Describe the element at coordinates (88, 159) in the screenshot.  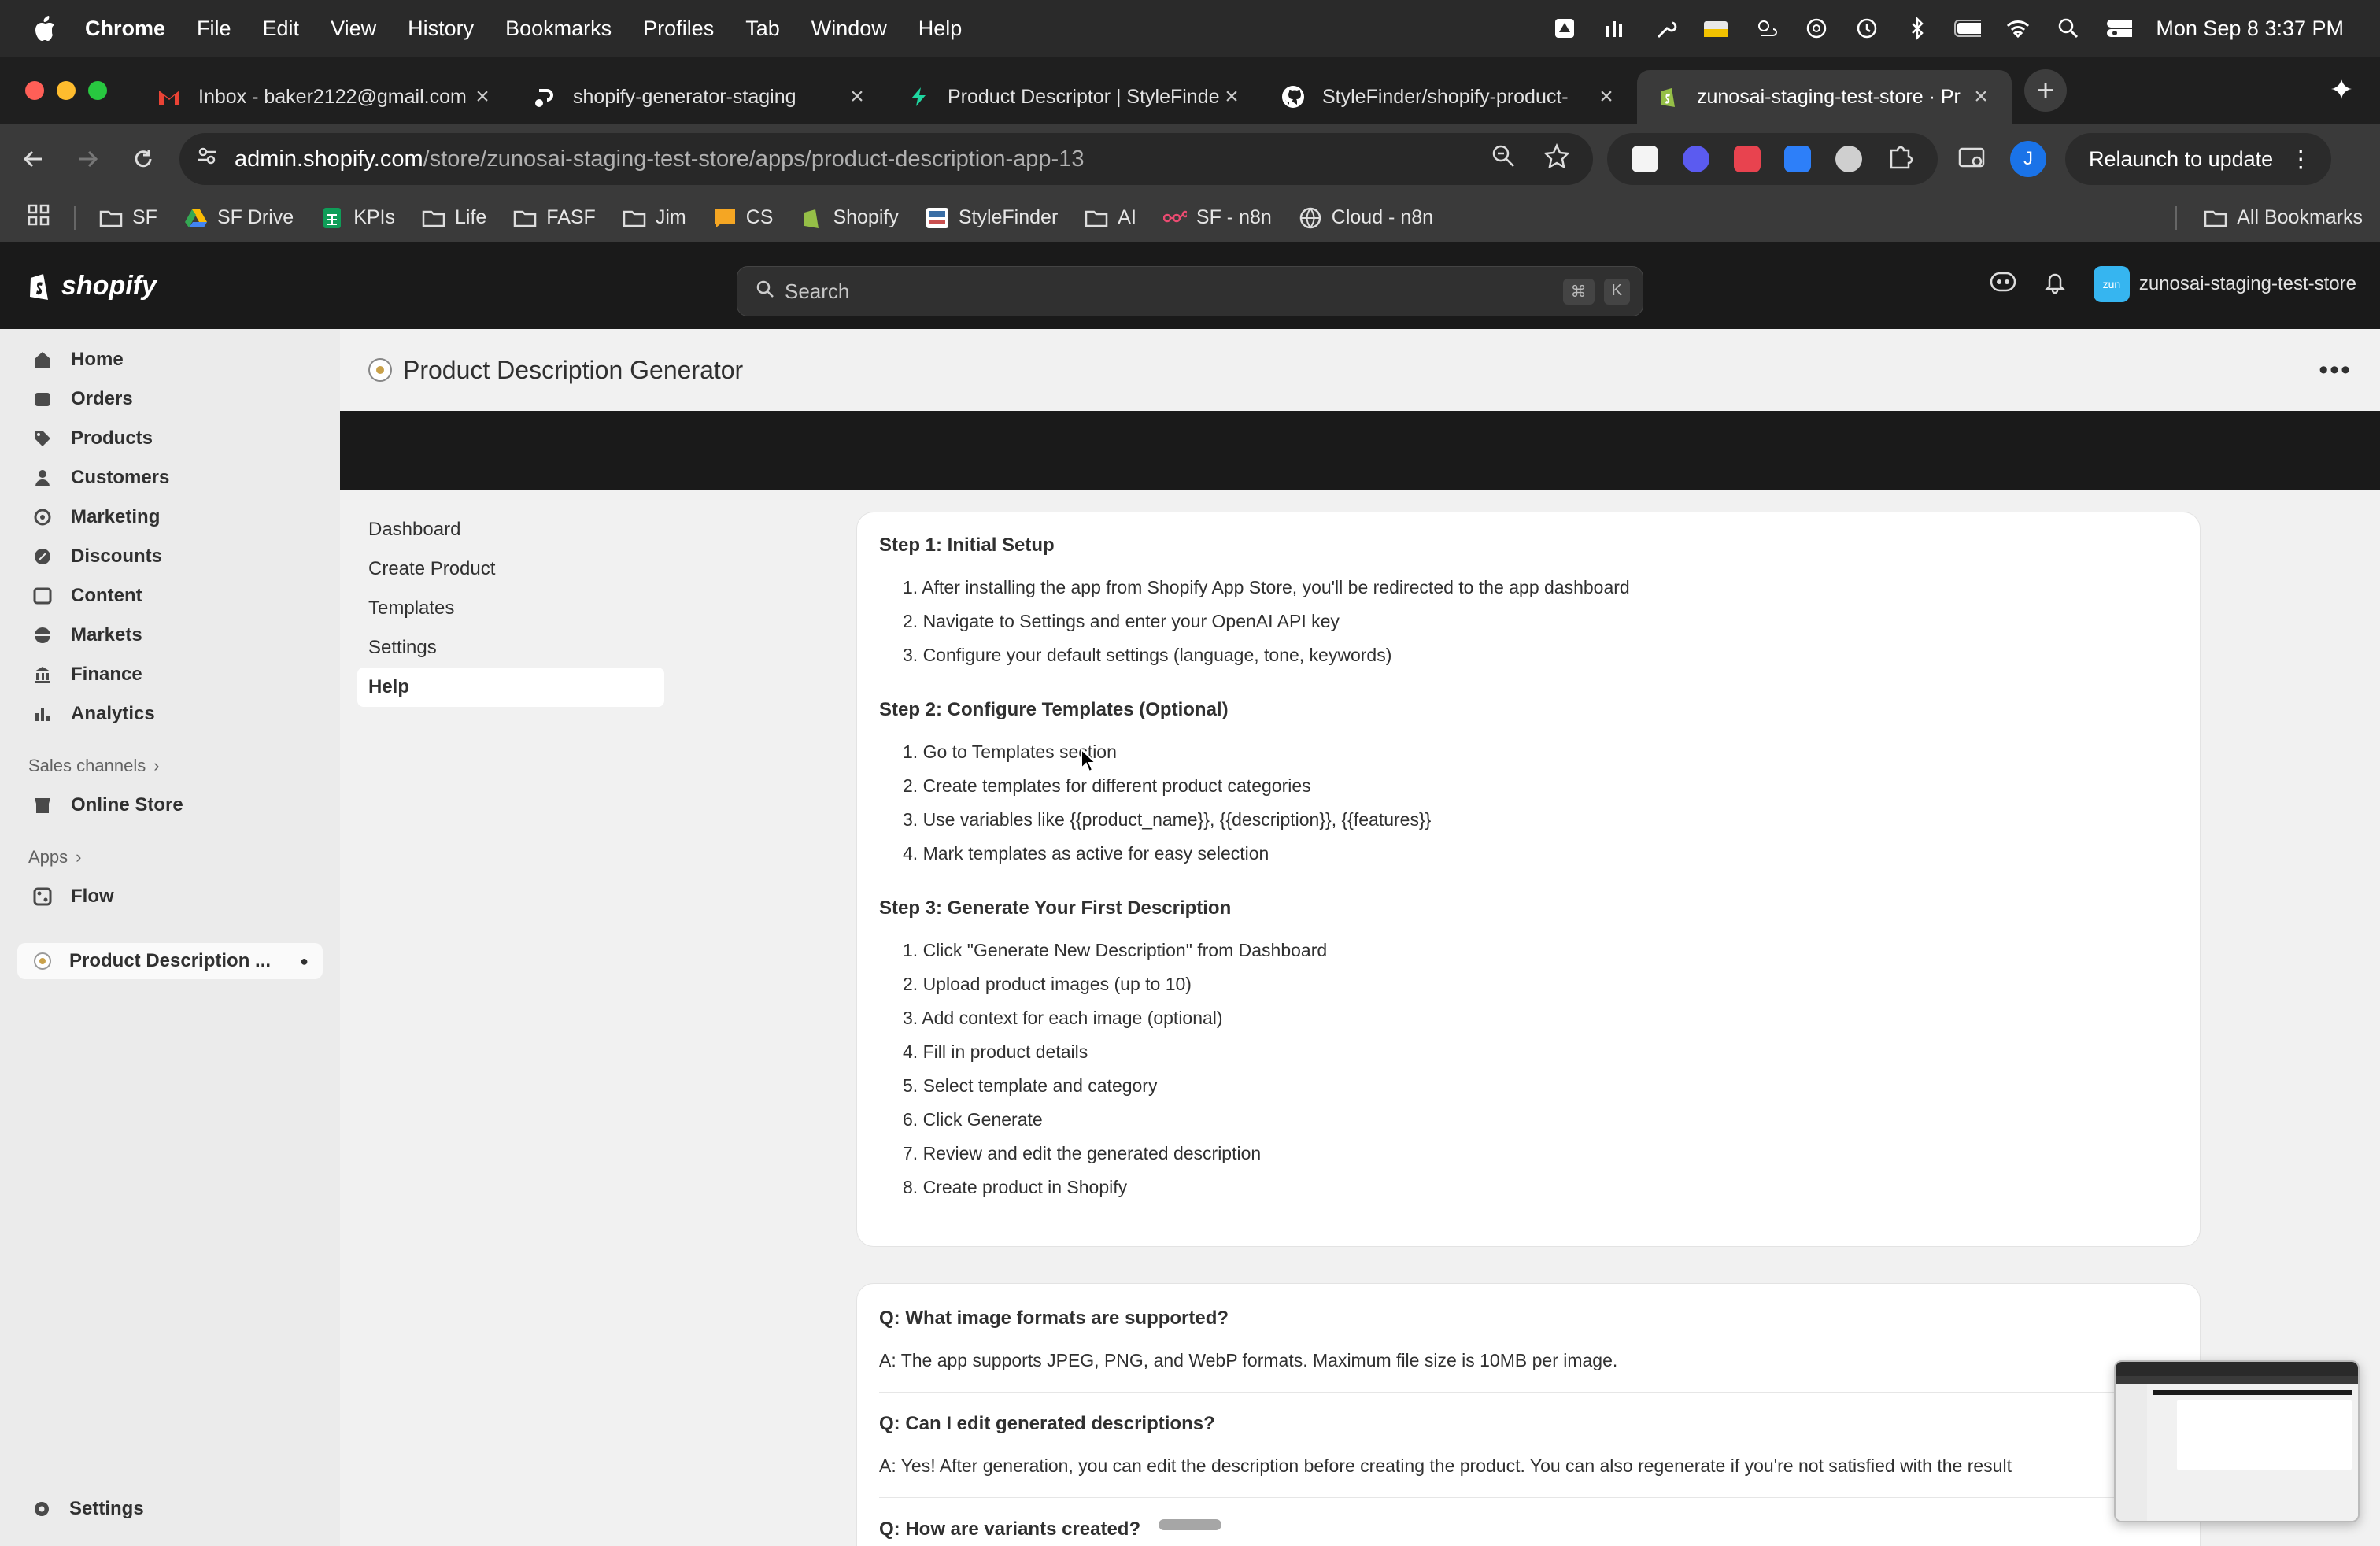
I see `forward-button` at that location.